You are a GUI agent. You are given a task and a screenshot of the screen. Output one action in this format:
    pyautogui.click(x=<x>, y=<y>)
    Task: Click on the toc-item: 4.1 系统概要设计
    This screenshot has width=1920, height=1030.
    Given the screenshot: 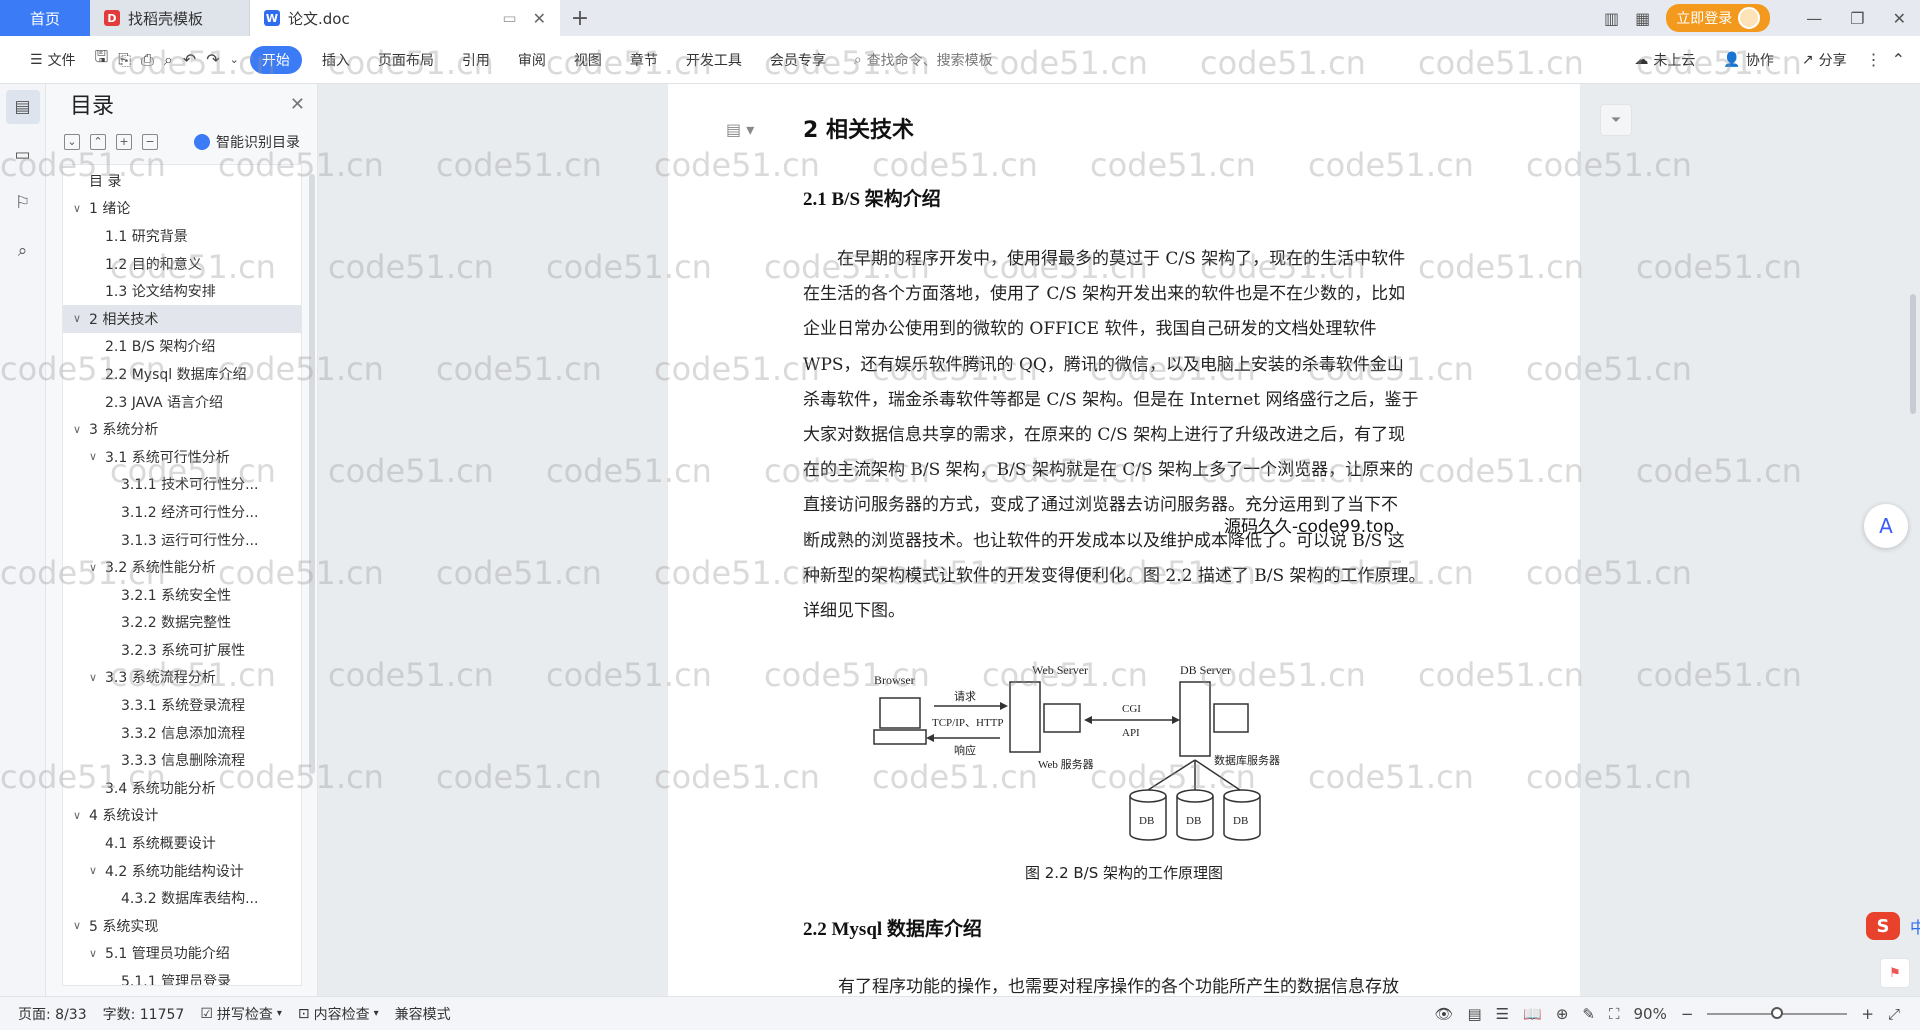 What is the action you would take?
    pyautogui.click(x=182, y=843)
    